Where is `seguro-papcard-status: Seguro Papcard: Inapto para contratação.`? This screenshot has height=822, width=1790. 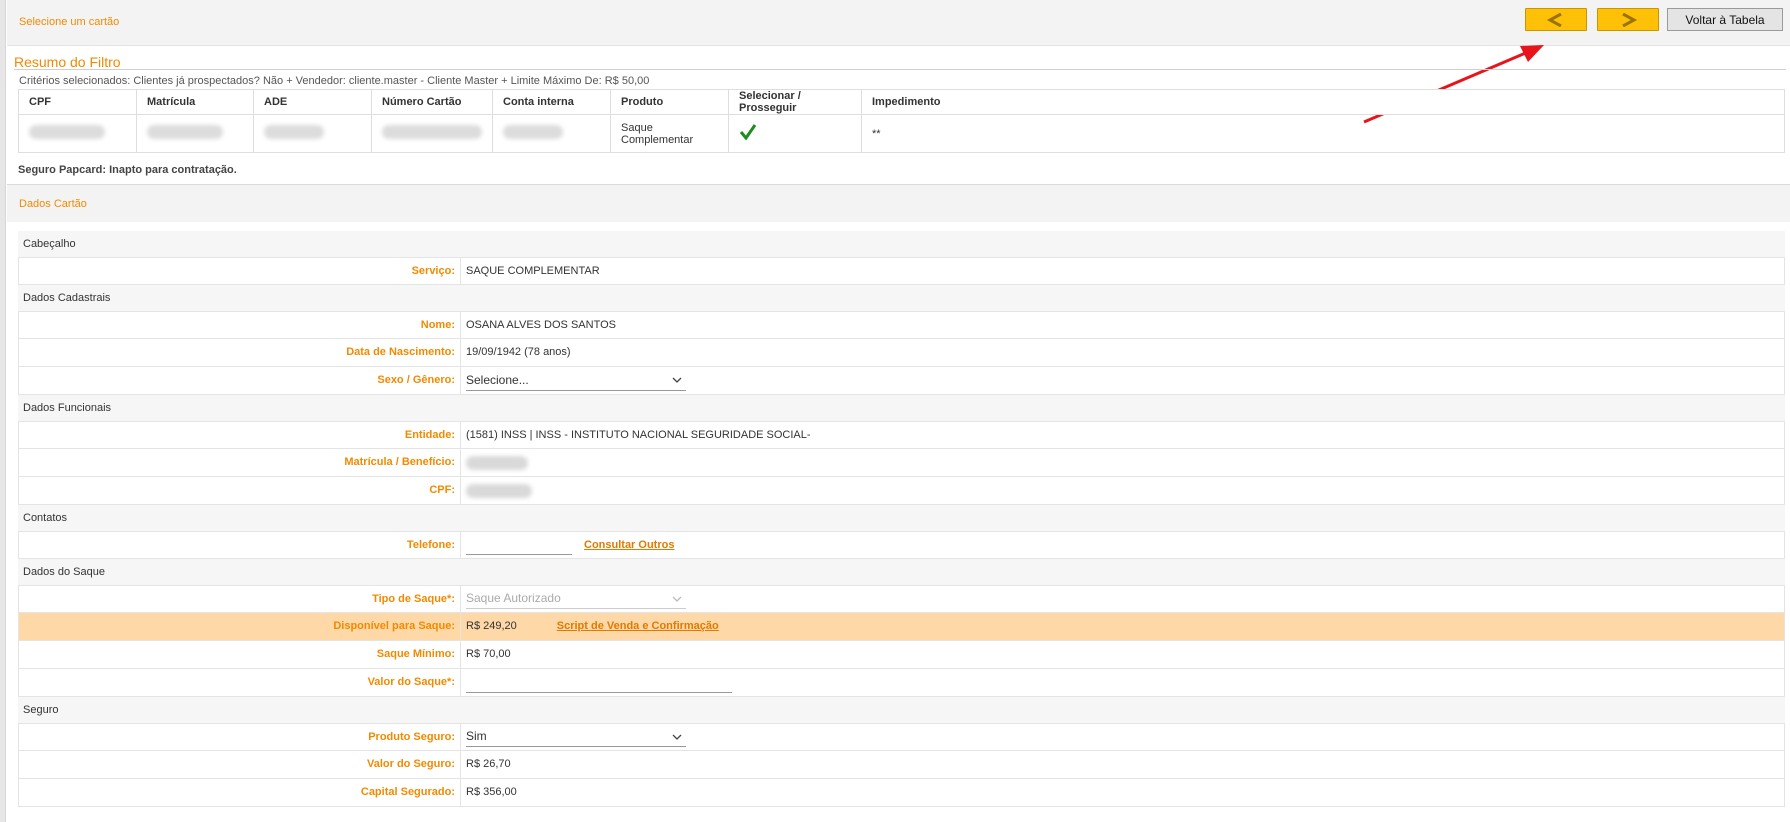 seguro-papcard-status: Seguro Papcard: Inapto para contratação. is located at coordinates (127, 170).